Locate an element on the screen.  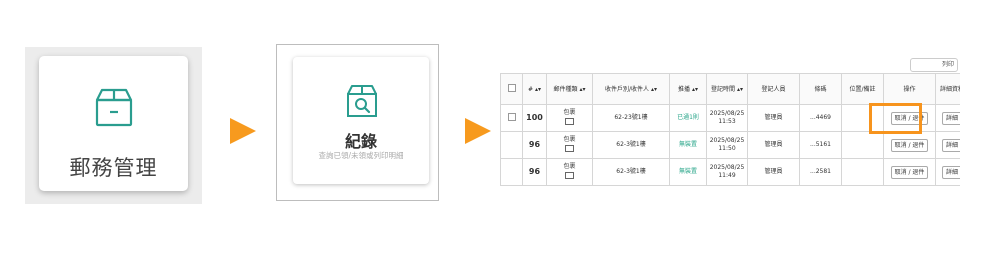
recipient: 62-23號1樓 is located at coordinates (631, 118).